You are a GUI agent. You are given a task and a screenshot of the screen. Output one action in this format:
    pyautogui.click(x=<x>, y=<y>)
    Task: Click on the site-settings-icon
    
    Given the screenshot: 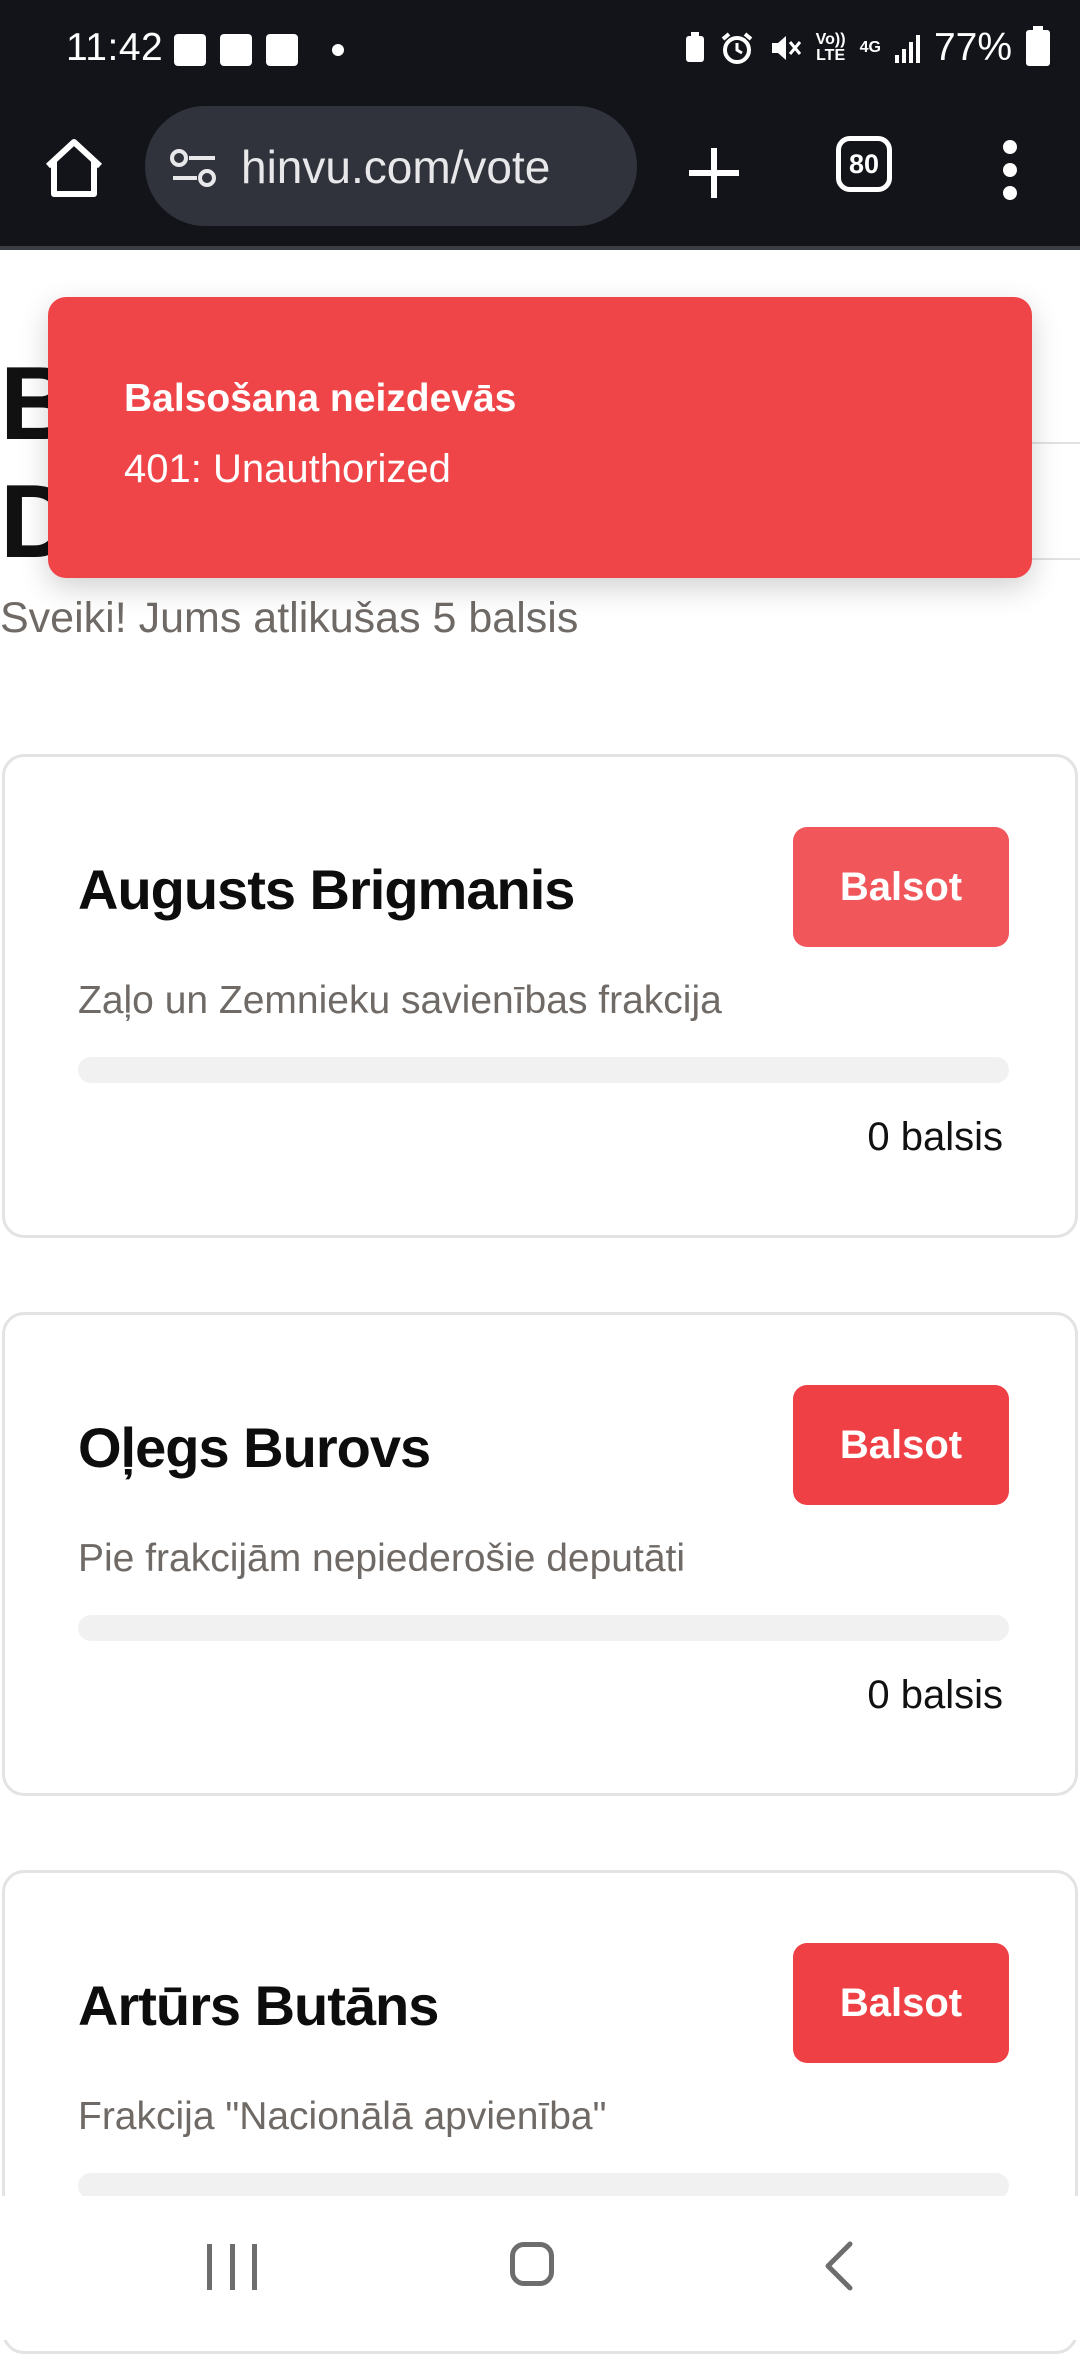 What is the action you would take?
    pyautogui.click(x=194, y=168)
    